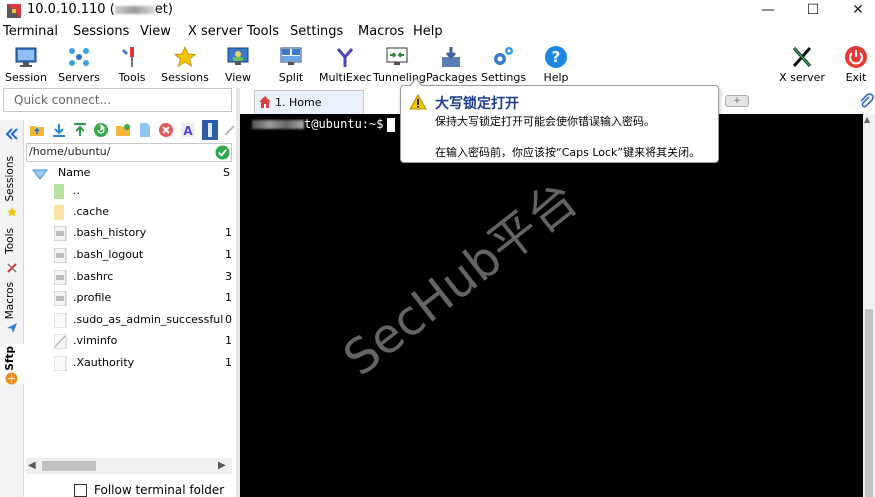 This screenshot has width=875, height=497. I want to click on view-button: View, so click(238, 65).